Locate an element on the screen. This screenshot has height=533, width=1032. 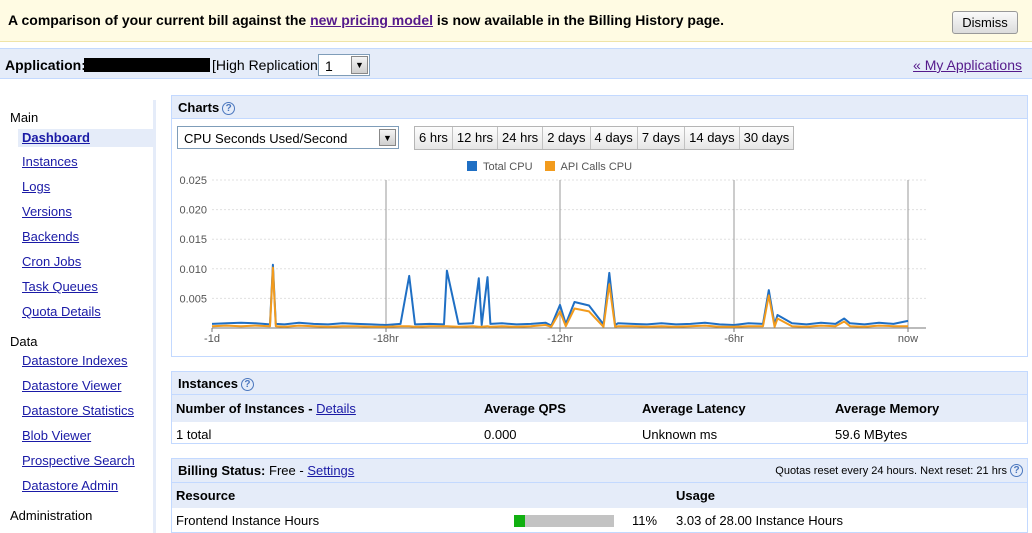
legend-item: Total CPU is located at coordinates (500, 167).